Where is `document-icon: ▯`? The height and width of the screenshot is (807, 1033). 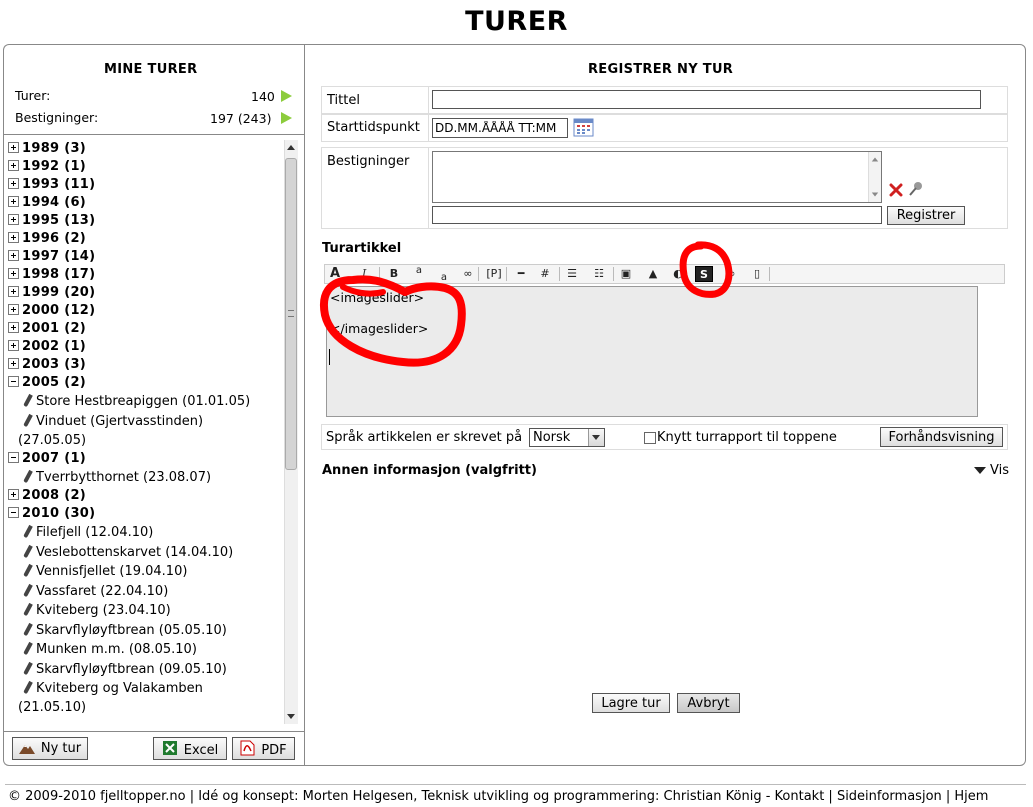 document-icon: ▯ is located at coordinates (757, 274).